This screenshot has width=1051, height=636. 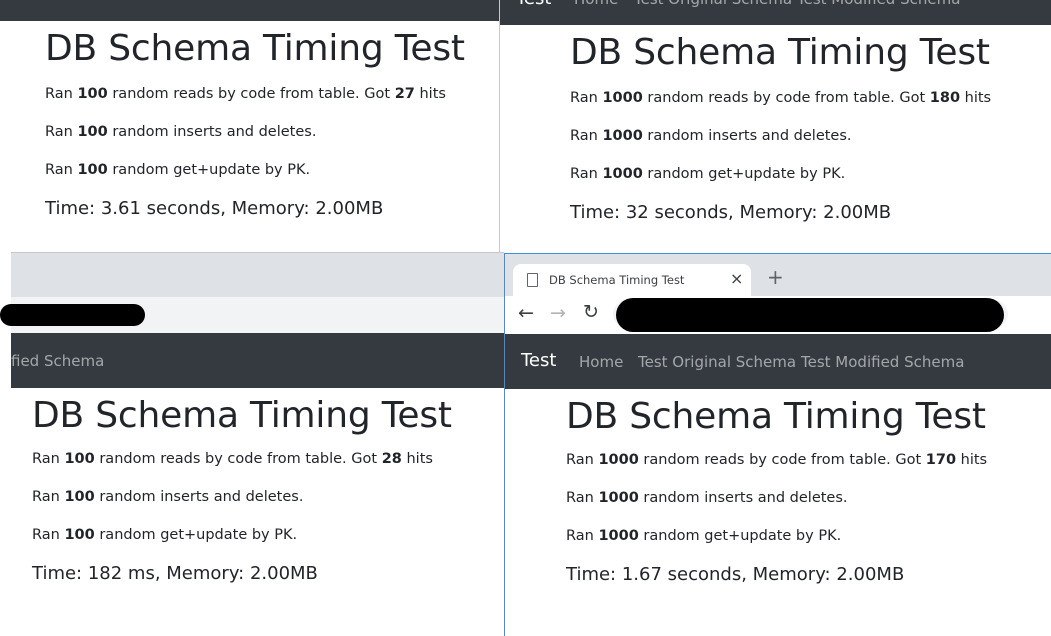 What do you see at coordinates (257, 360) in the screenshot?
I see `navbar: fied Schema` at bounding box center [257, 360].